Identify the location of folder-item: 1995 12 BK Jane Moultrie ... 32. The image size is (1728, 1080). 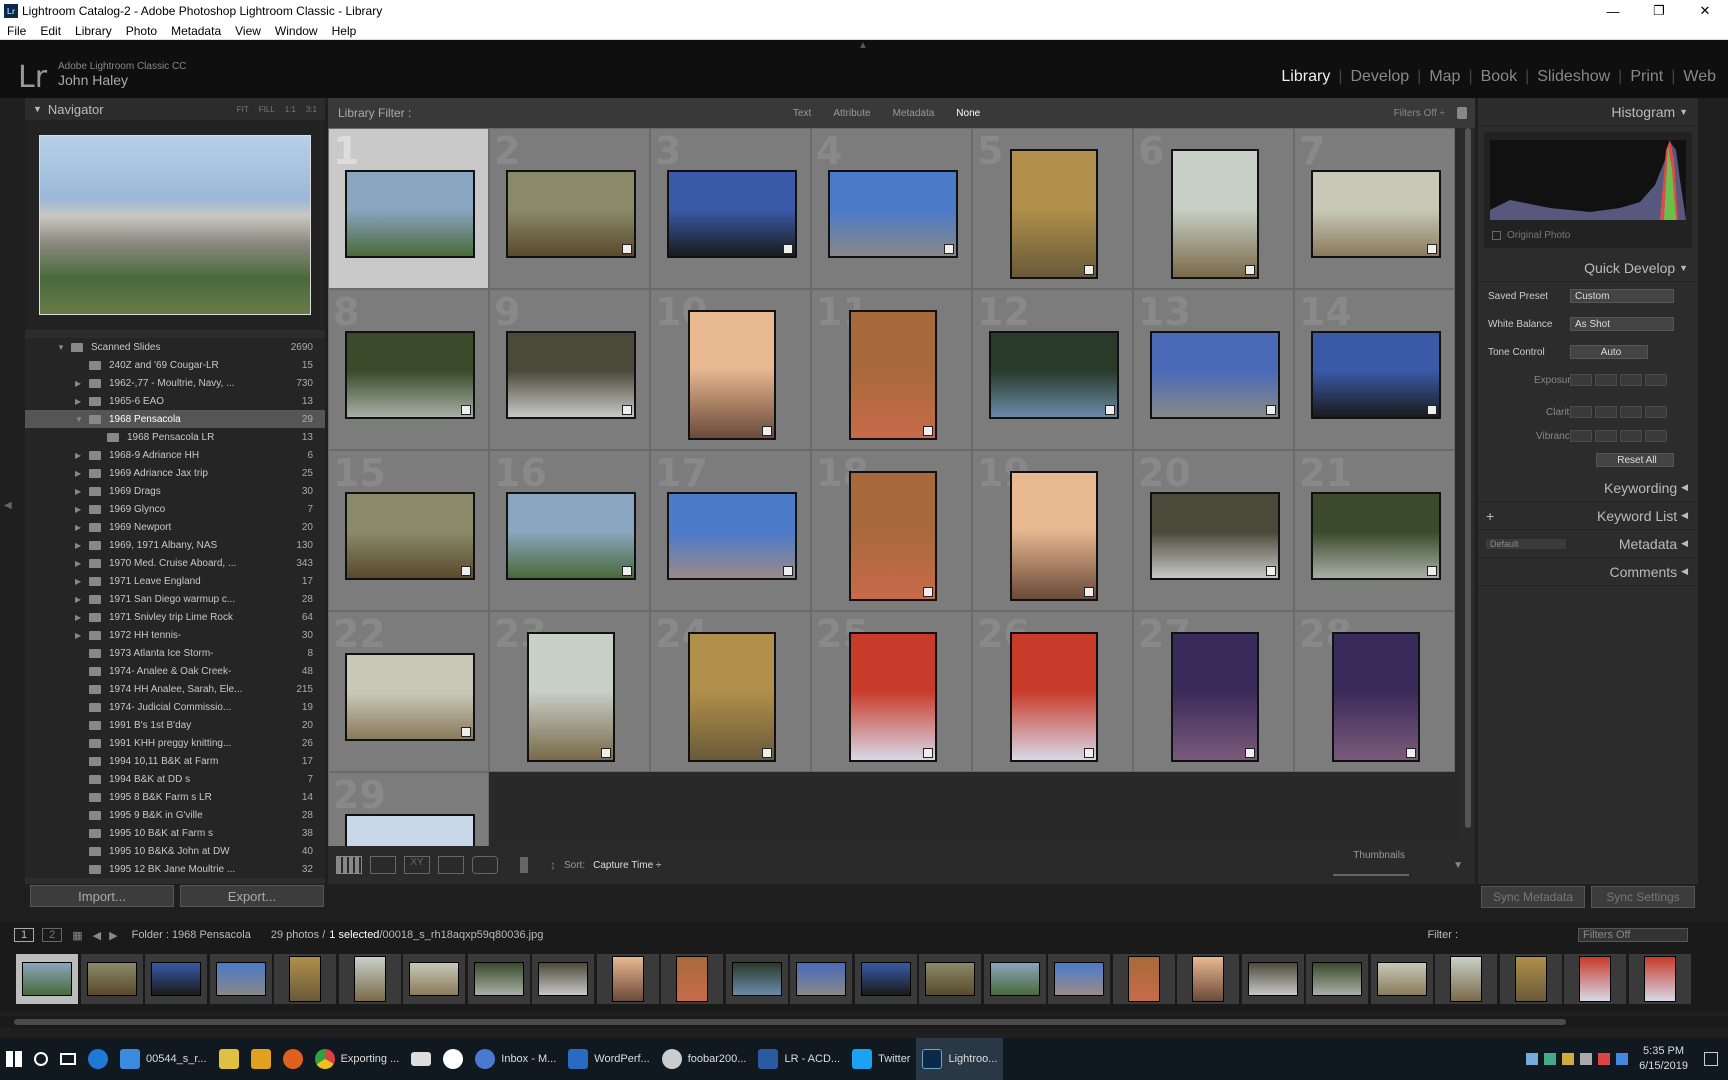
(175, 869).